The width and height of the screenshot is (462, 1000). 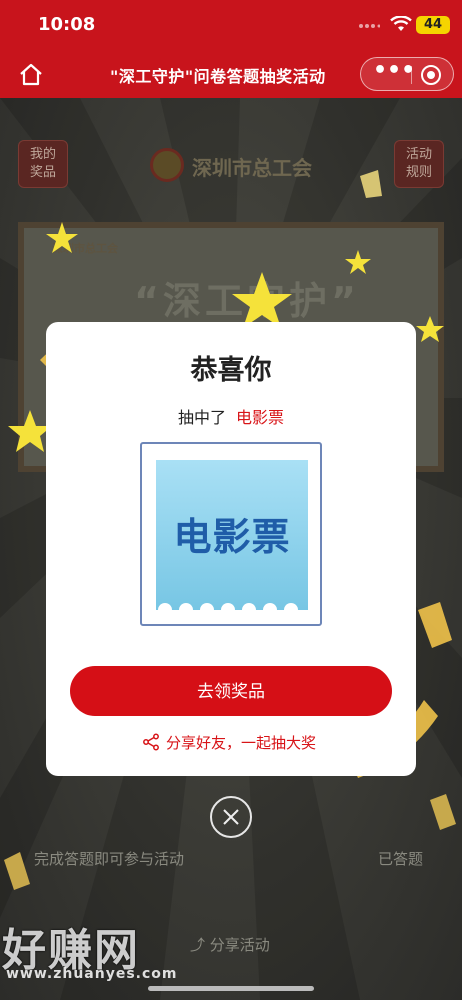 I want to click on won-line: 抽中了 电影票, so click(x=231, y=416).